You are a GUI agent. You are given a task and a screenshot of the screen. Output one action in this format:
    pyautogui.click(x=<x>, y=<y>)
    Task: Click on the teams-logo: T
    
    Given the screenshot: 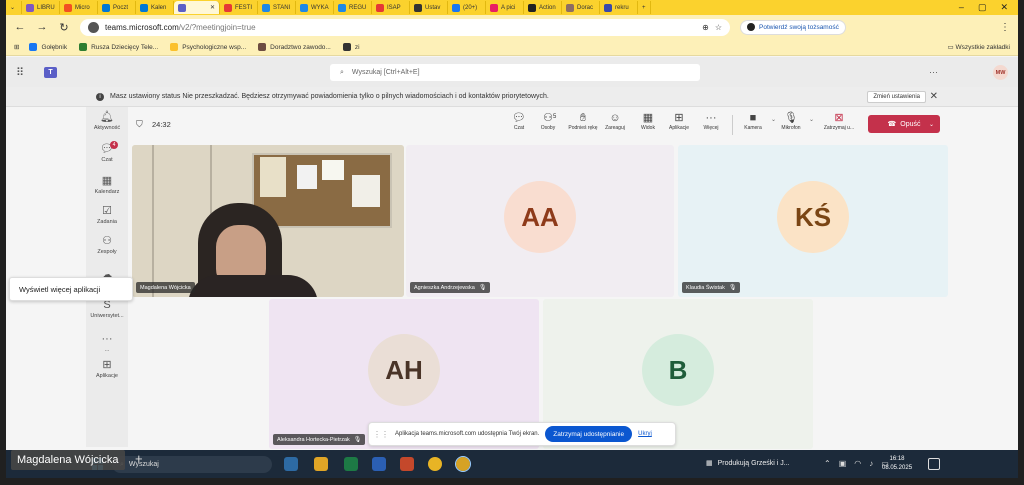 What is the action you would take?
    pyautogui.click(x=50, y=72)
    